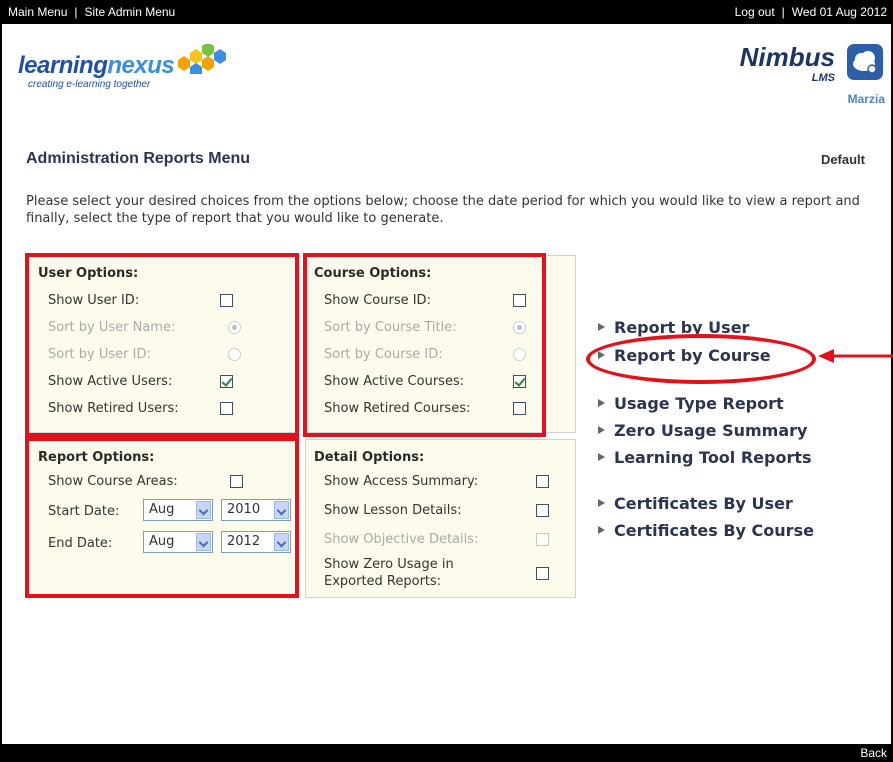 The width and height of the screenshot is (893, 762). What do you see at coordinates (865, 62) in the screenshot?
I see `cloud-icon` at bounding box center [865, 62].